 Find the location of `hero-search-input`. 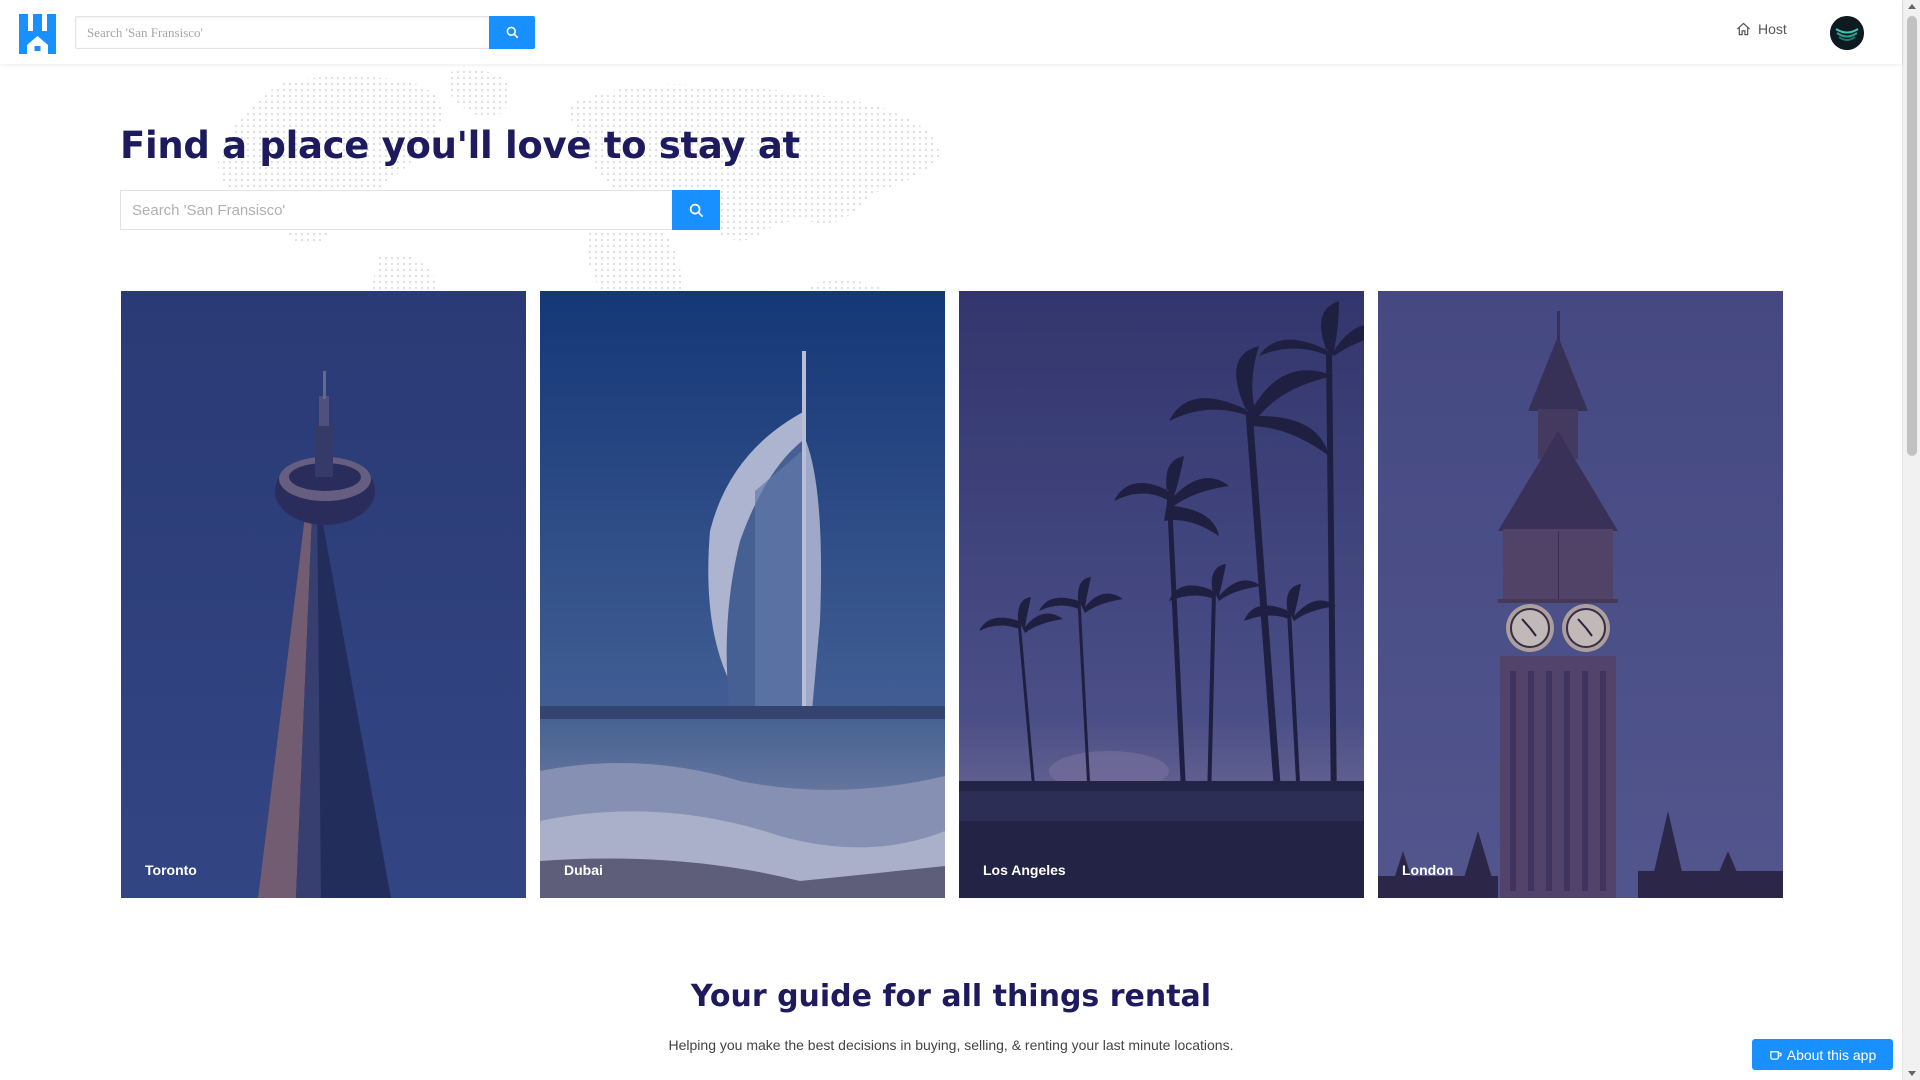

hero-search-input is located at coordinates (396, 210).